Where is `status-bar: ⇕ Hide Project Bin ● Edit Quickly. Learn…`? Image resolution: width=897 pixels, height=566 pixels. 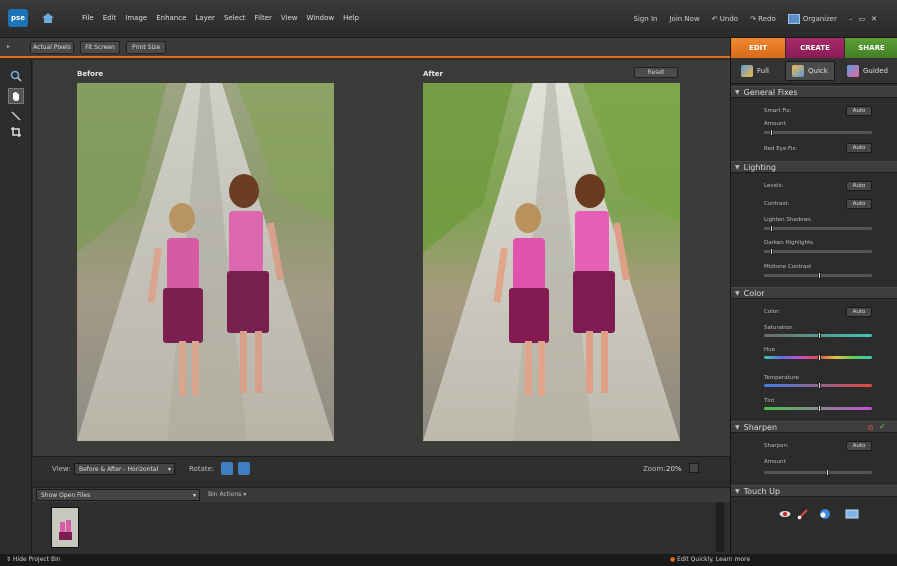
status-bar: ⇕ Hide Project Bin ● Edit Quickly. Learn… is located at coordinates (448, 560).